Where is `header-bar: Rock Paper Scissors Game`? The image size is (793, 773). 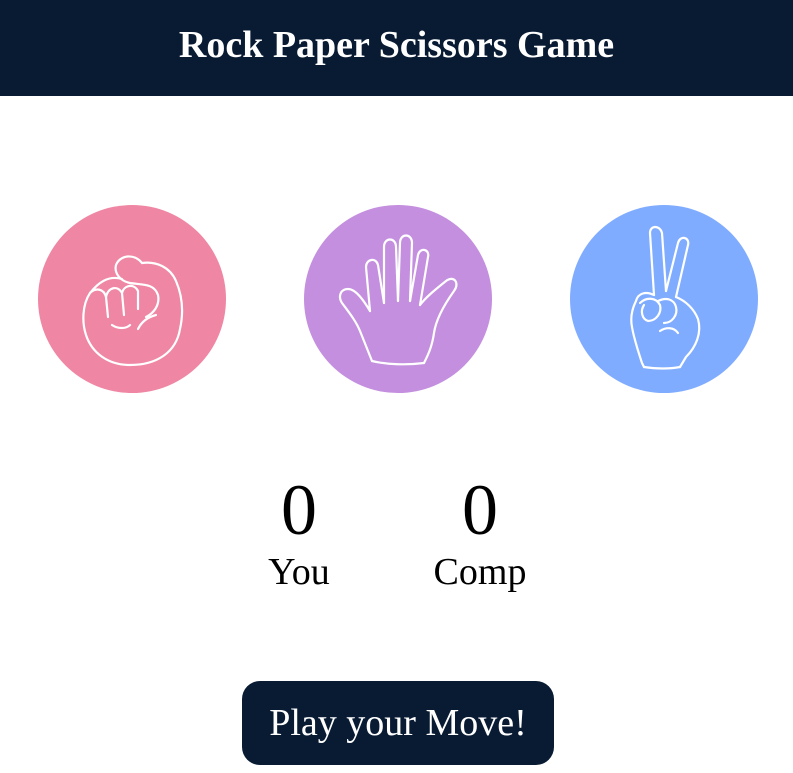 header-bar: Rock Paper Scissors Game is located at coordinates (396, 48).